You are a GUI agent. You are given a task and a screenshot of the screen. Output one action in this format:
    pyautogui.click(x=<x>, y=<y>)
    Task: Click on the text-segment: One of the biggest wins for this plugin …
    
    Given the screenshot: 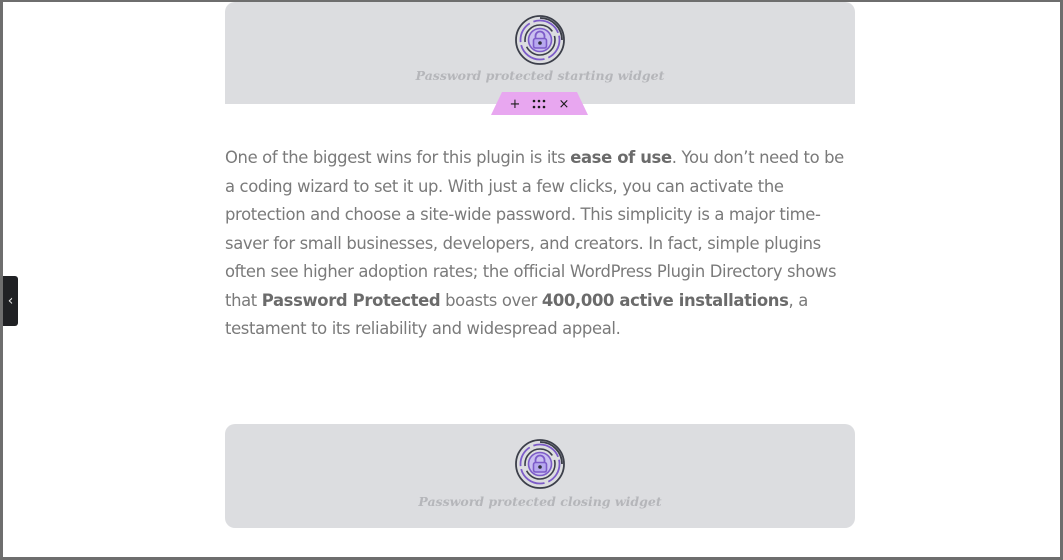 What is the action you would take?
    pyautogui.click(x=398, y=157)
    